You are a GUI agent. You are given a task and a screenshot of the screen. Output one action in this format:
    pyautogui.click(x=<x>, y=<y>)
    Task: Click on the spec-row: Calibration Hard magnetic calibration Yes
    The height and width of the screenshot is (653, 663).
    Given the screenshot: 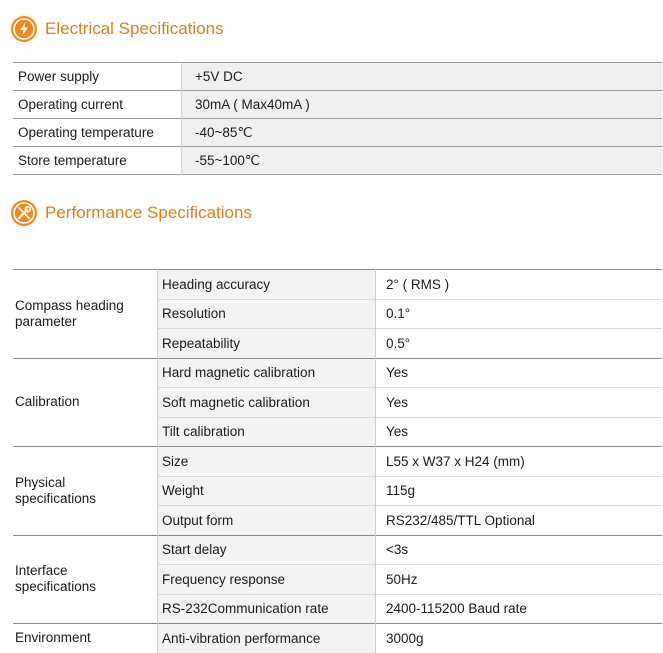 What is the action you would take?
    pyautogui.click(x=337, y=402)
    